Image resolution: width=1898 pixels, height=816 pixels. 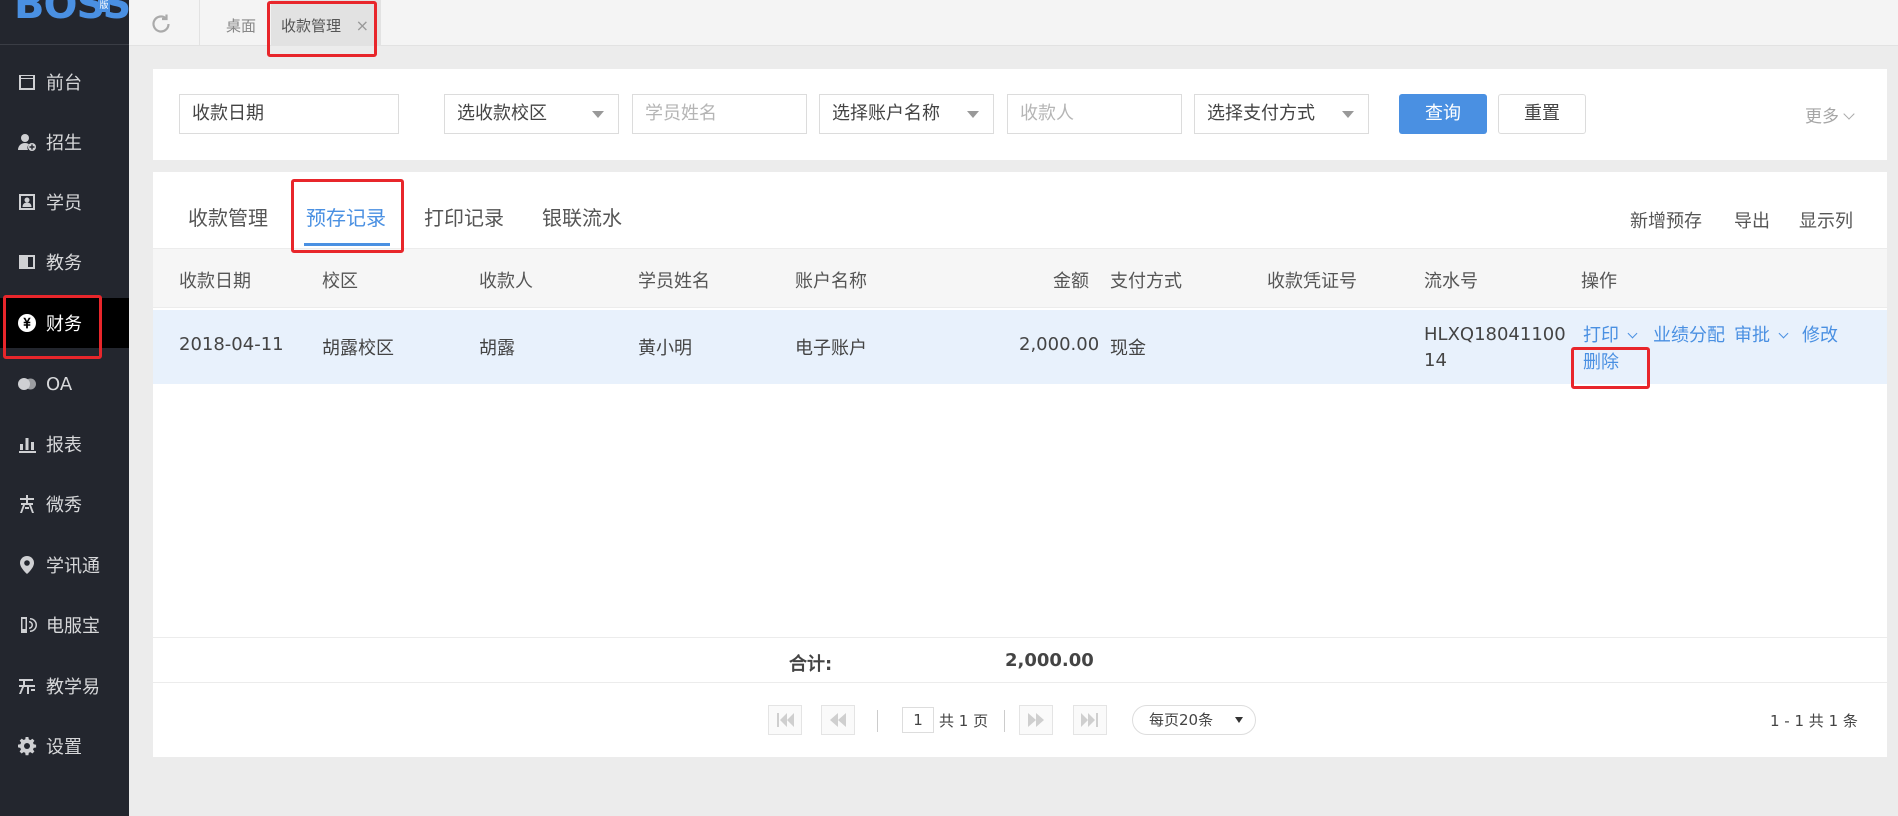 I want to click on next-page-button, so click(x=1036, y=720).